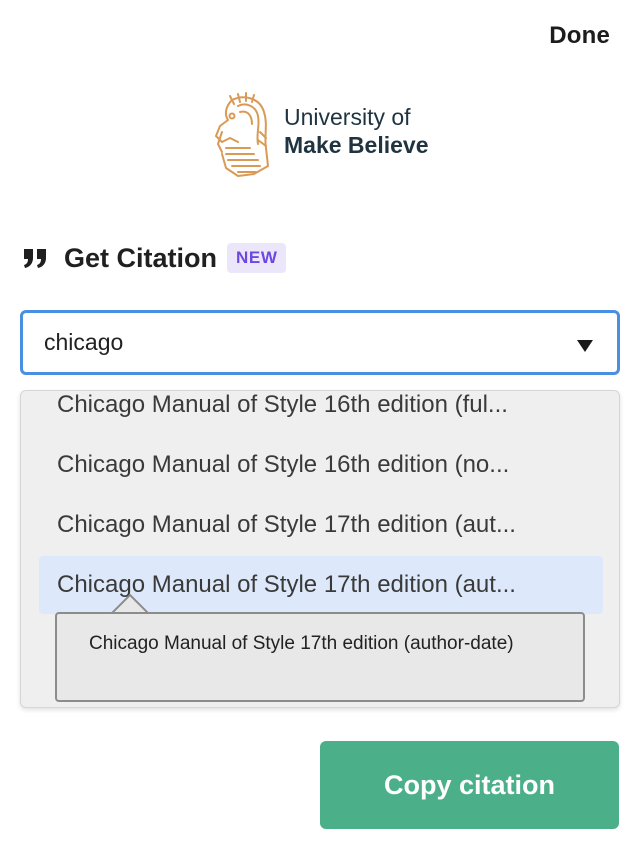  Describe the element at coordinates (130, 604) in the screenshot. I see `tooltip-arrow` at that location.